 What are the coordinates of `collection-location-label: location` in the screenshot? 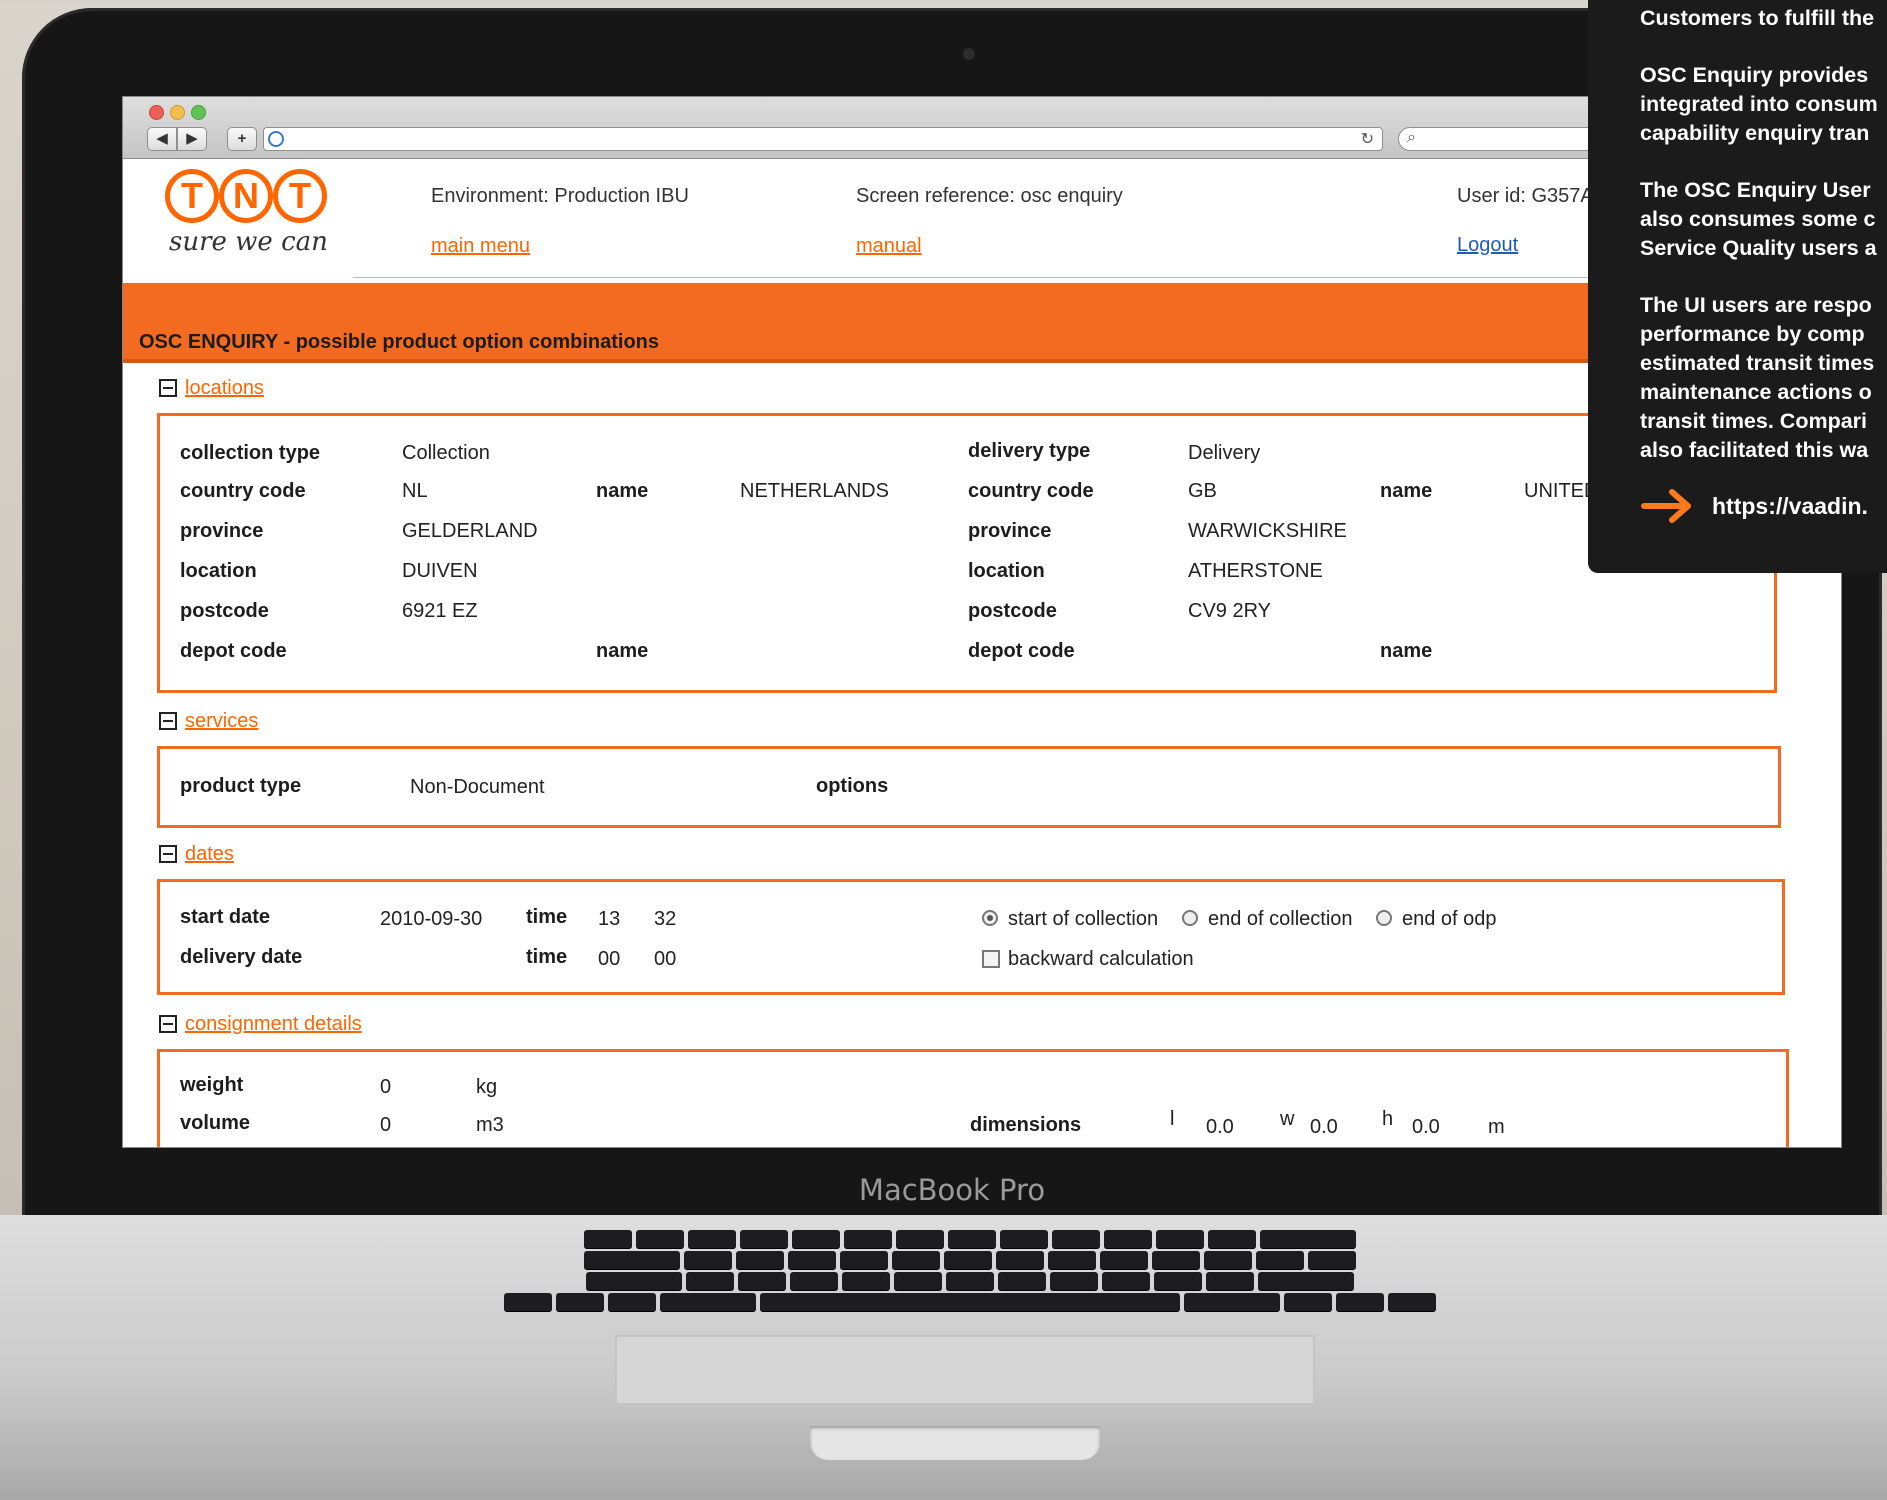 It's located at (218, 571).